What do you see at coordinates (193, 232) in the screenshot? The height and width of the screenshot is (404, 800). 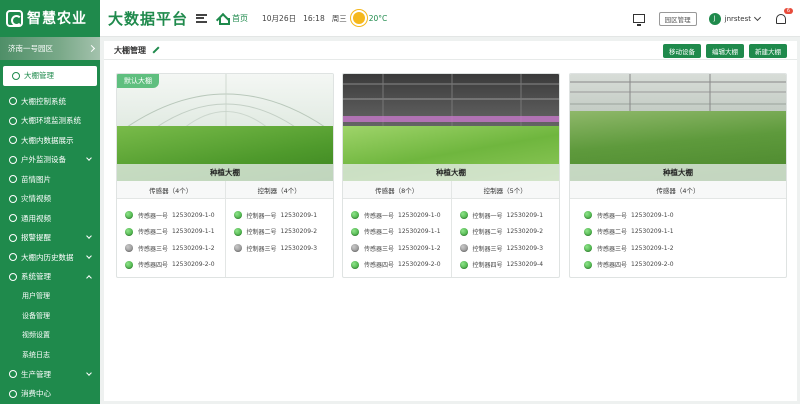 I see `sensor-code: 12530209-1-1` at bounding box center [193, 232].